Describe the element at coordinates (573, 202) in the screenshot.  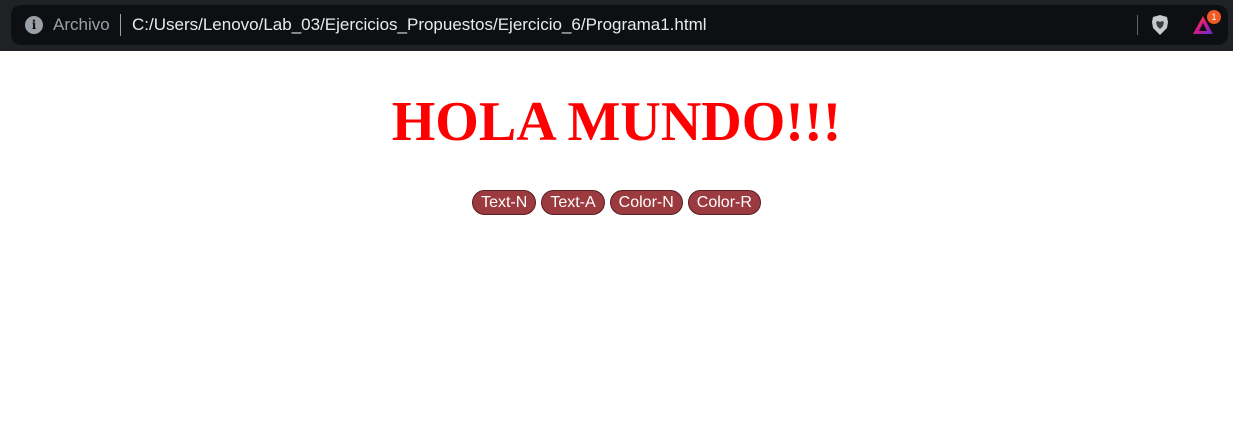
I see `text-a-button: Text-A` at that location.